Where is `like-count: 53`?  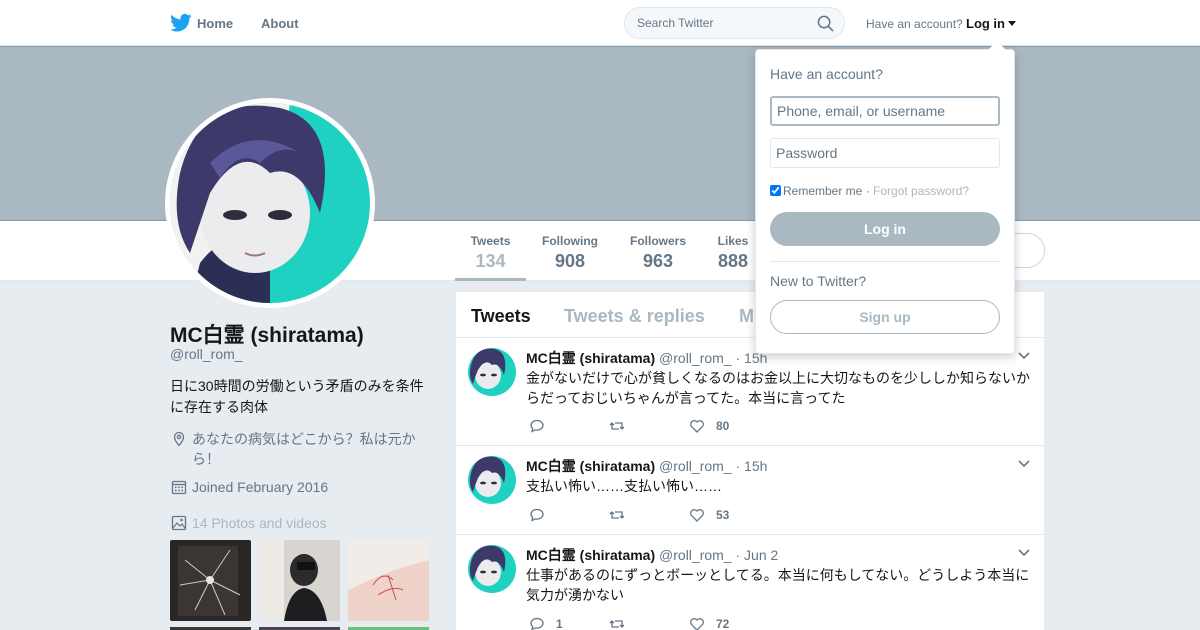
like-count: 53 is located at coordinates (723, 515).